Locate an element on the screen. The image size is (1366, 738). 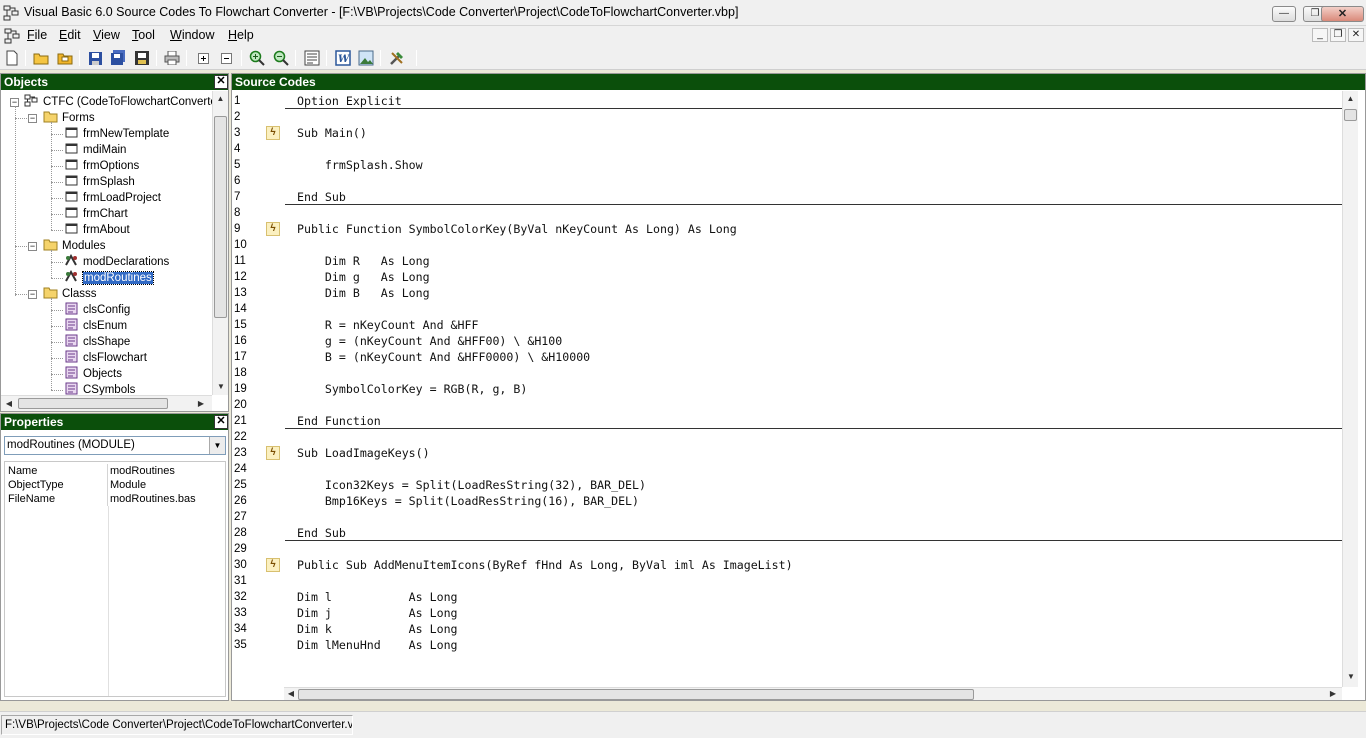
tree-item: clsFlowchart is located at coordinates (105, 358).